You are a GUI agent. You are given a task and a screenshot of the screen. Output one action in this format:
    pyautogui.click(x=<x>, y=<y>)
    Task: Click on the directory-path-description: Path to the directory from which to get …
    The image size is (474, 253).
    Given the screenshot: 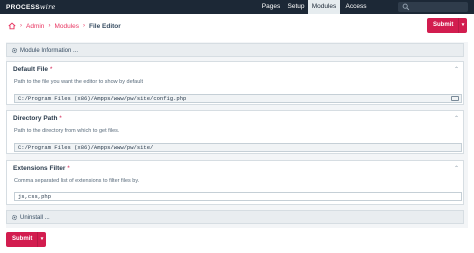 What is the action you would take?
    pyautogui.click(x=67, y=131)
    